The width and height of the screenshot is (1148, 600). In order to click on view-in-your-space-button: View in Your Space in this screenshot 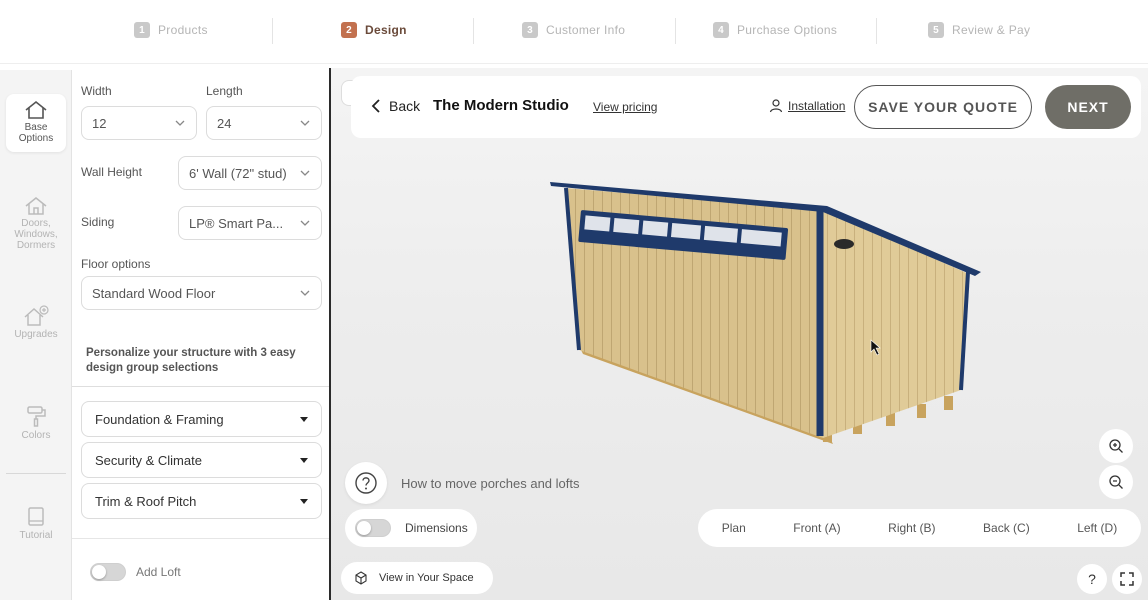, I will do `click(417, 578)`.